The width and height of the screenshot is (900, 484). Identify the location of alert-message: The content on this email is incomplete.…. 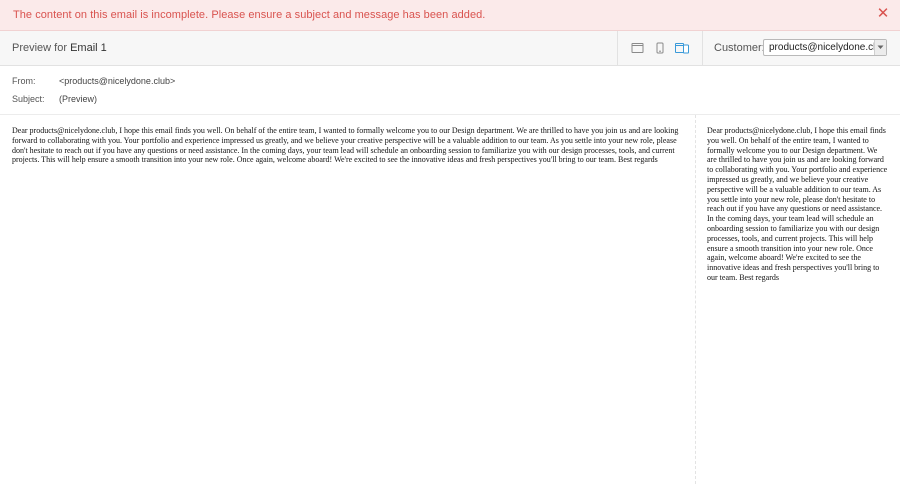
(249, 15).